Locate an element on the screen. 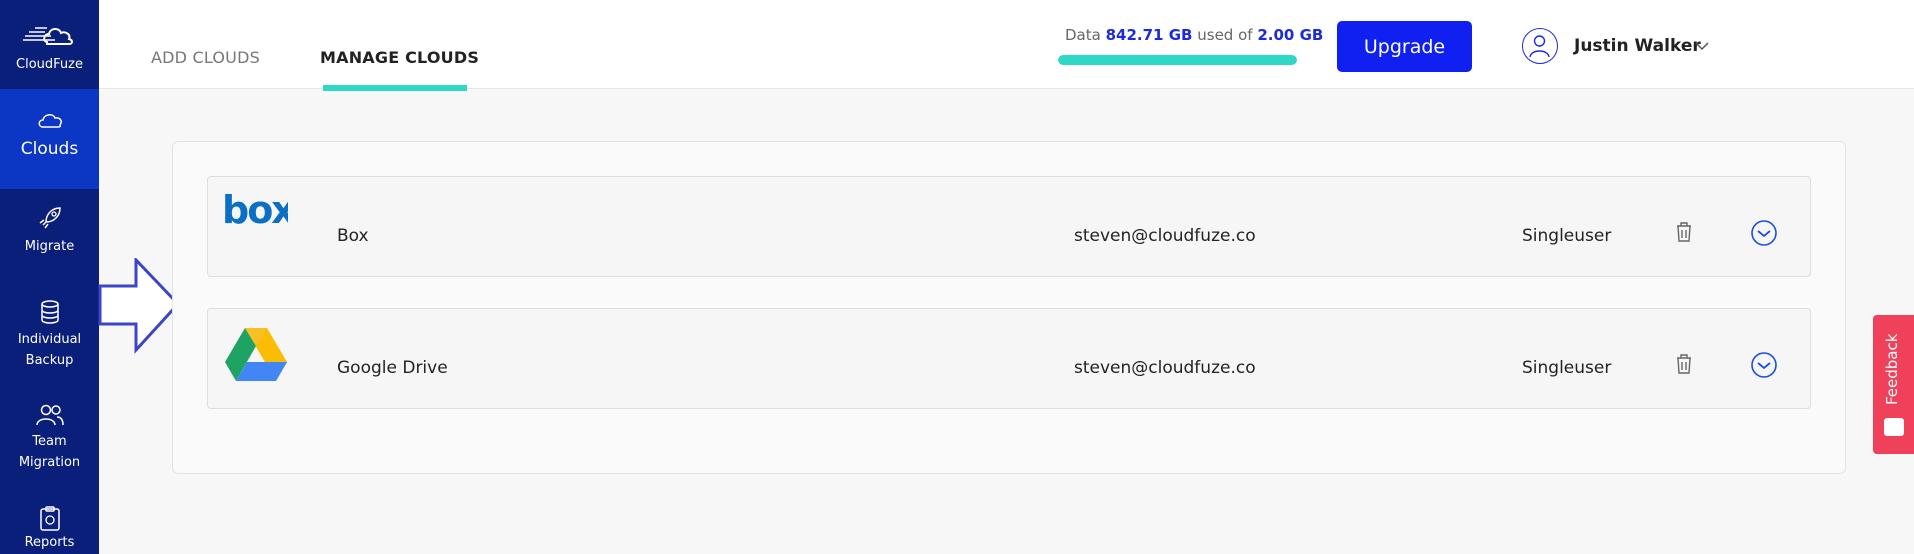 Image resolution: width=1914 pixels, height=554 pixels. brand-logo: CloudFuze is located at coordinates (49, 44).